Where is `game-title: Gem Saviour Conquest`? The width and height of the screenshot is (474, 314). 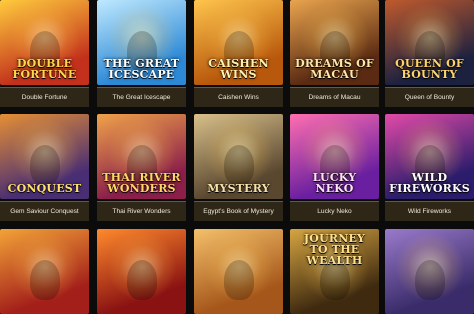 game-title: Gem Saviour Conquest is located at coordinates (44, 211).